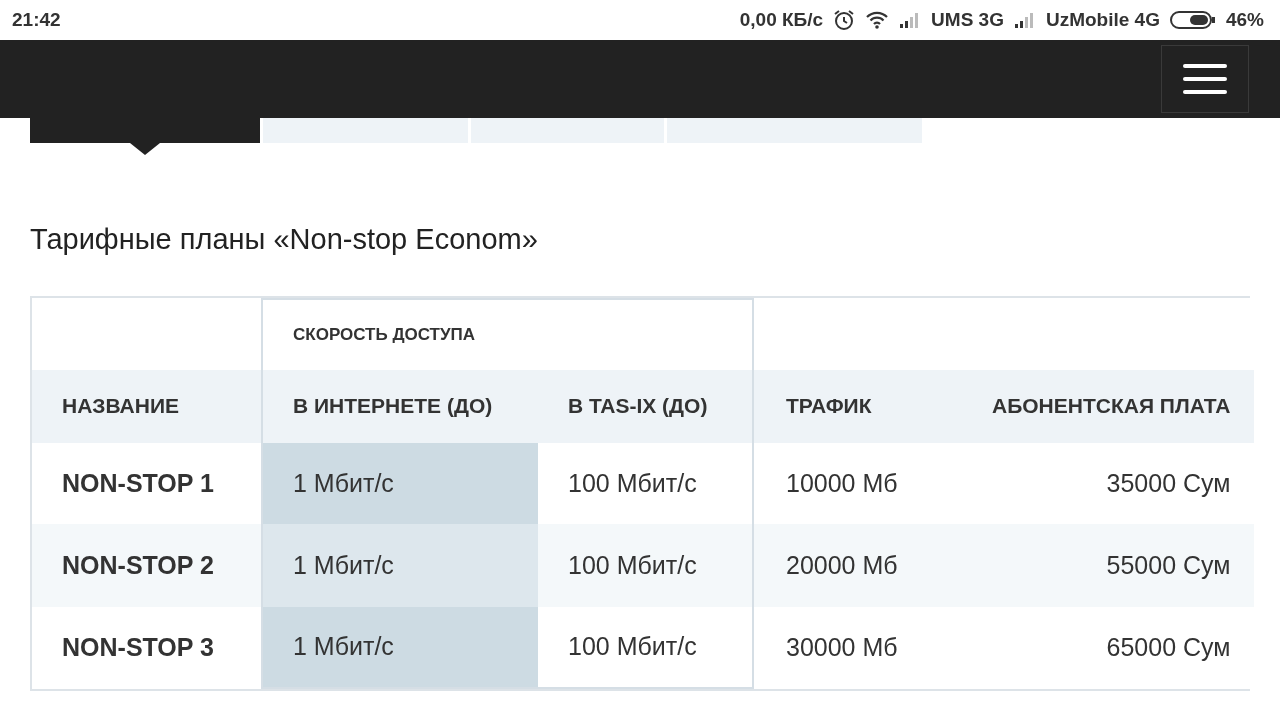  Describe the element at coordinates (646, 406) in the screenshot. I see `column-header: В TAS-IX (ДО)` at that location.